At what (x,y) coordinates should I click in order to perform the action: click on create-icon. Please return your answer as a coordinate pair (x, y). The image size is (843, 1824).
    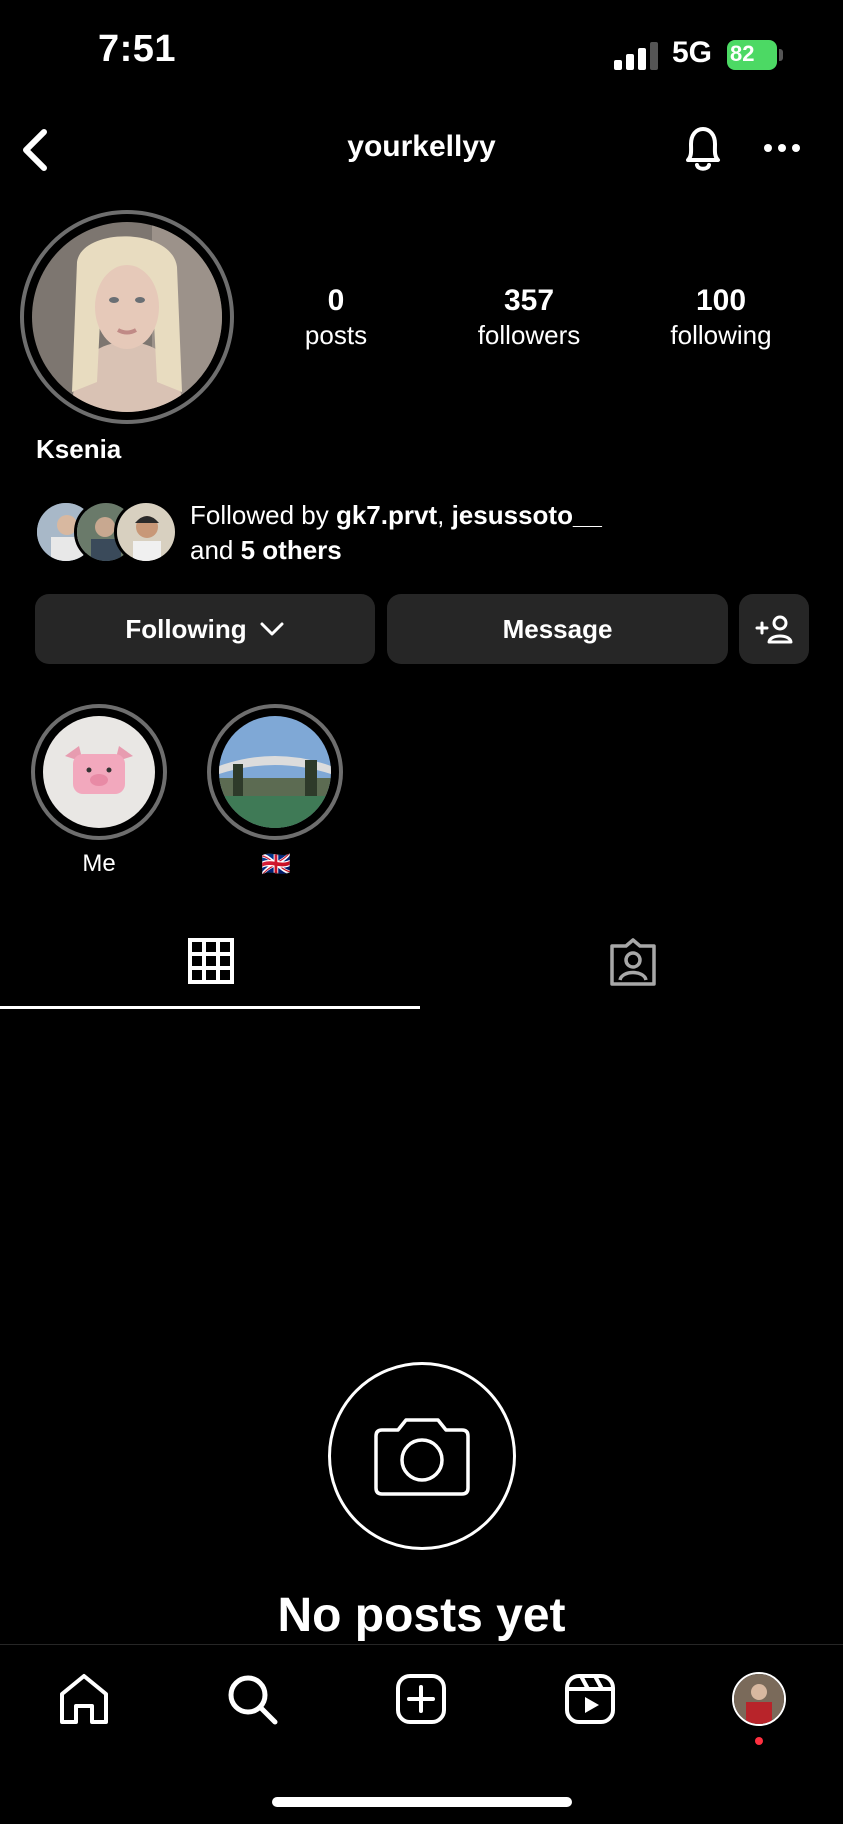
    Looking at the image, I should click on (421, 1699).